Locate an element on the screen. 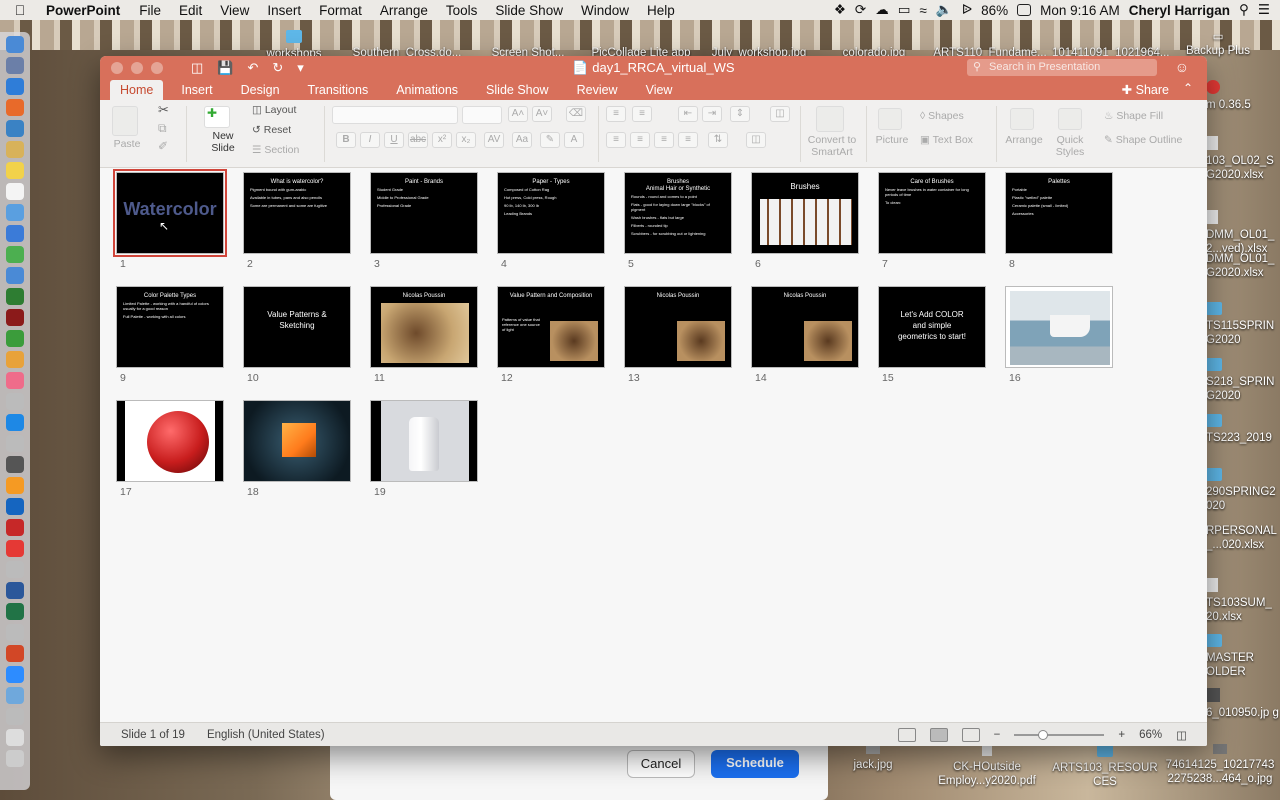 The image size is (1280, 800). change-case-icon: Aa is located at coordinates (522, 140).